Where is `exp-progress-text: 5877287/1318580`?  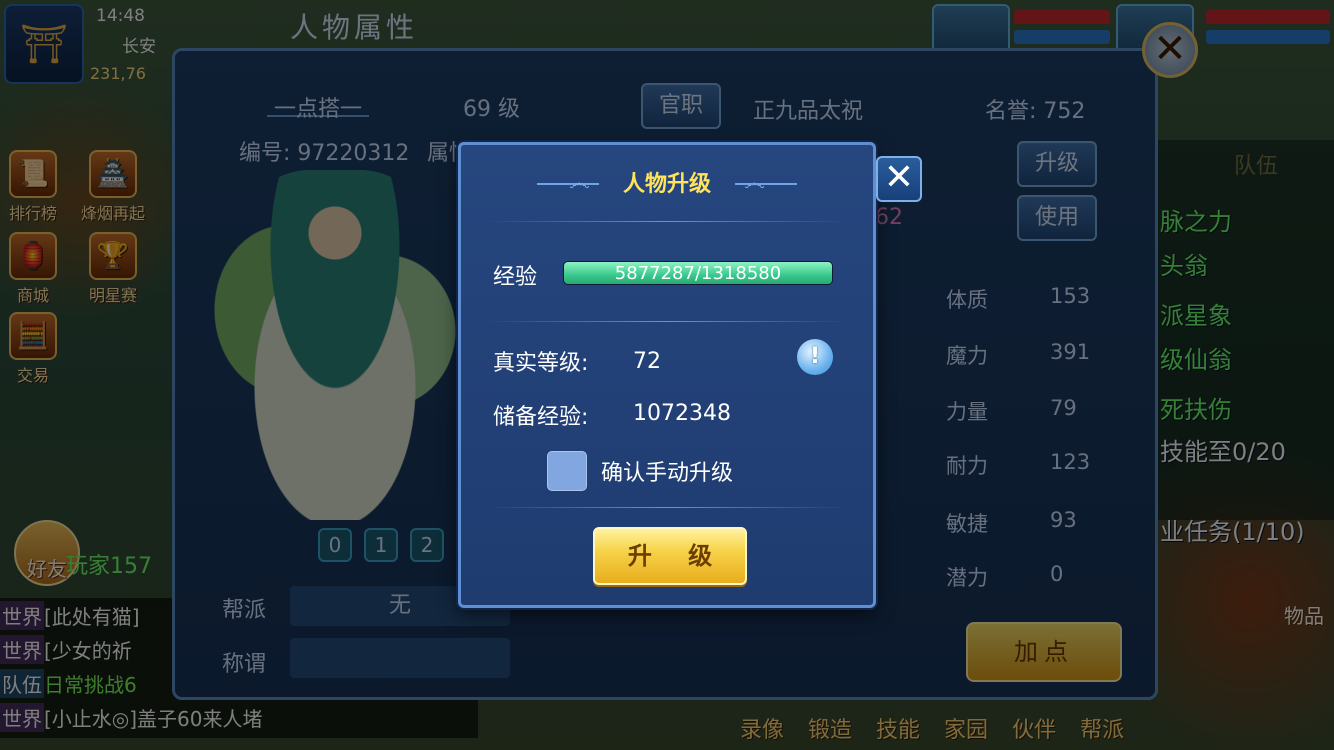 exp-progress-text: 5877287/1318580 is located at coordinates (698, 273).